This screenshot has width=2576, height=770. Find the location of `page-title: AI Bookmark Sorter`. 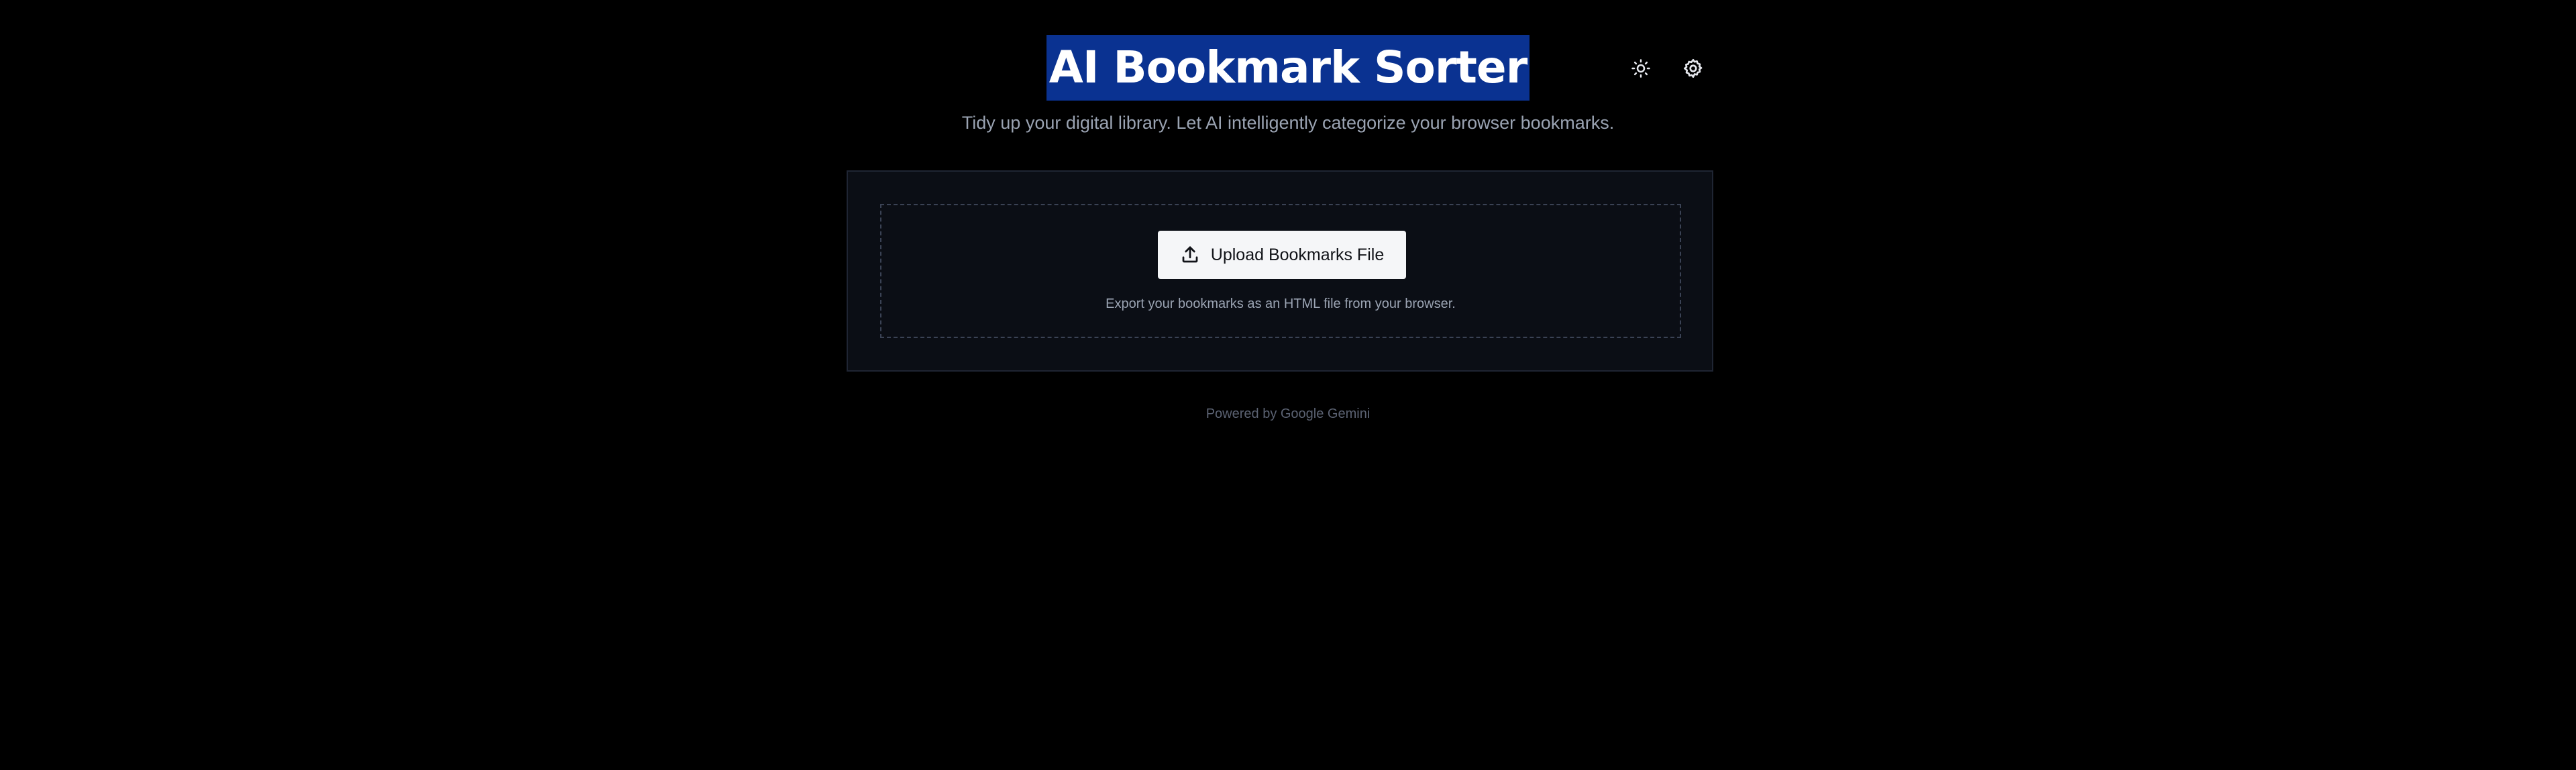

page-title: AI Bookmark Sorter is located at coordinates (1288, 68).